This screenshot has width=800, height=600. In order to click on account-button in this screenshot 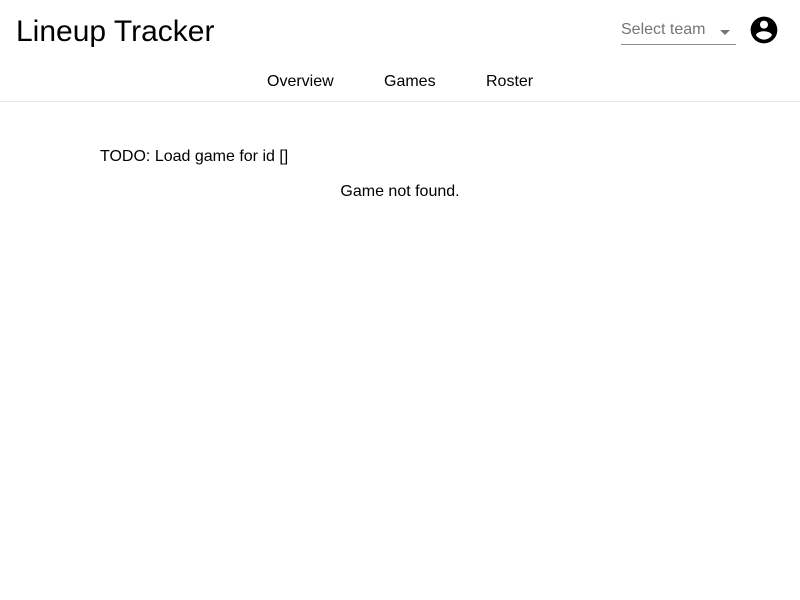, I will do `click(764, 30)`.